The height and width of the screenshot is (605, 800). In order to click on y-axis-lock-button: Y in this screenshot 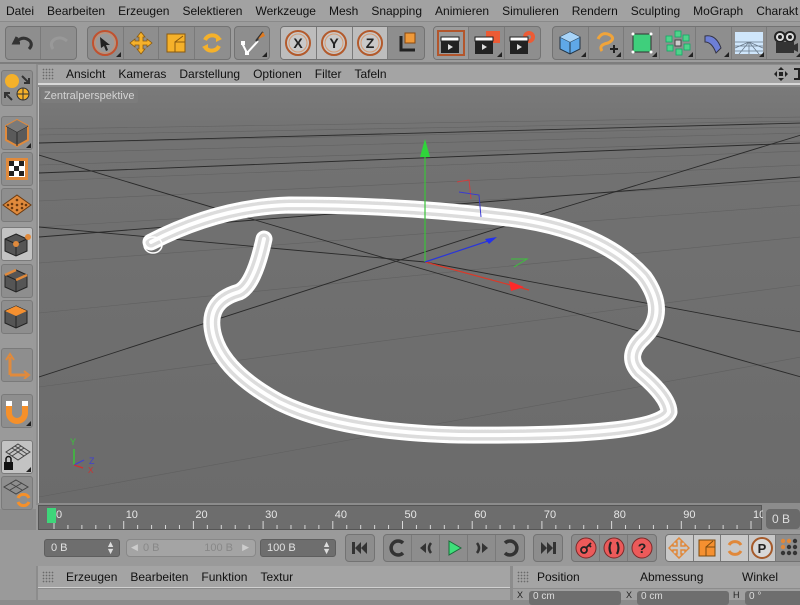, I will do `click(334, 43)`.